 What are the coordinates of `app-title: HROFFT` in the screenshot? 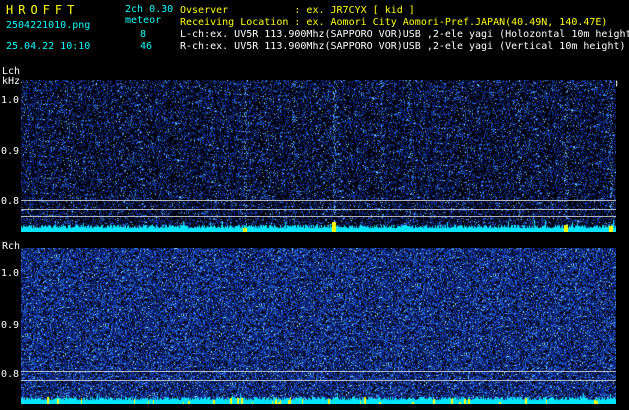 It's located at (43, 10).